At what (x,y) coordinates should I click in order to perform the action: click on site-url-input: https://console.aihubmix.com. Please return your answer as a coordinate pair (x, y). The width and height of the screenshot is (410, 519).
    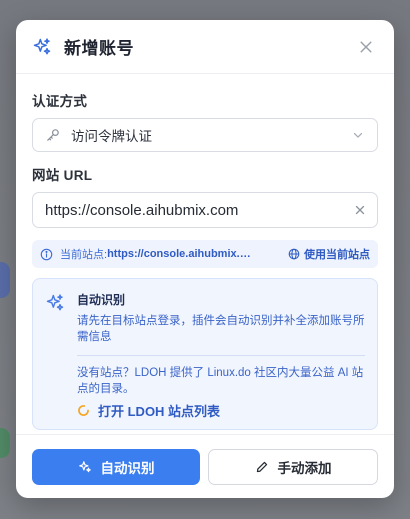
    Looking at the image, I should click on (205, 210).